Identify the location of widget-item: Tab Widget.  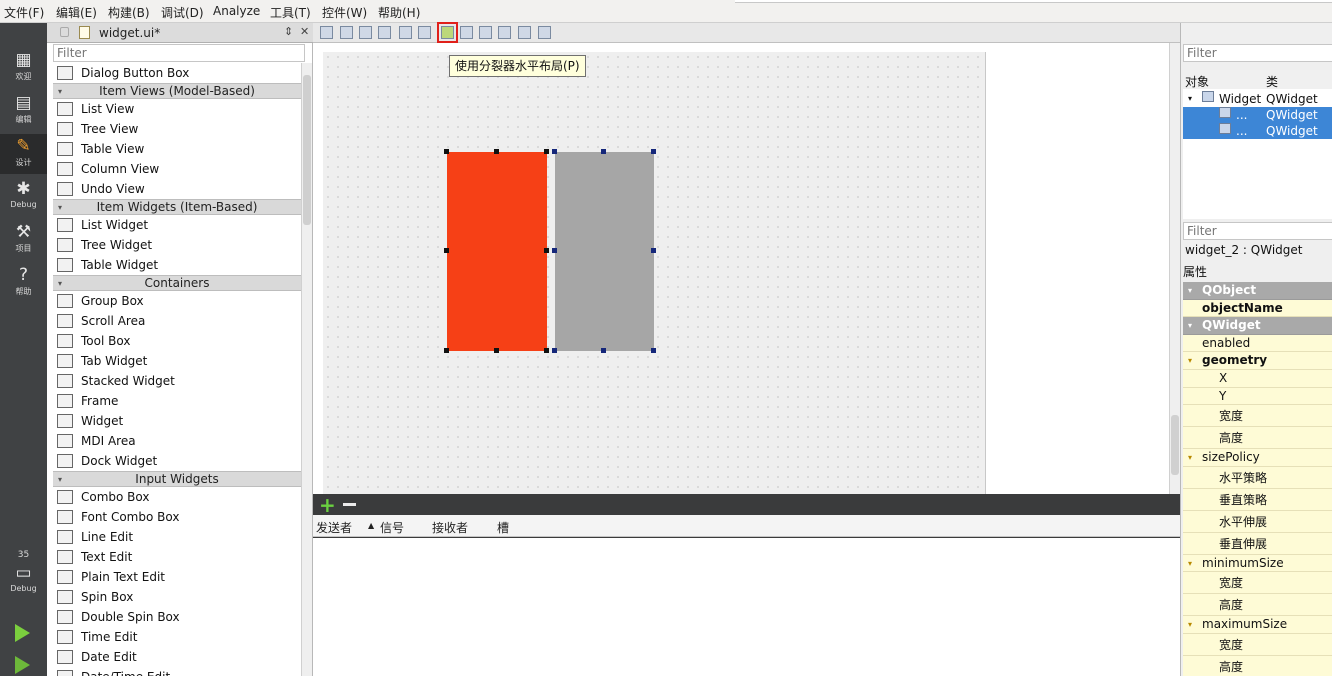
(177, 361).